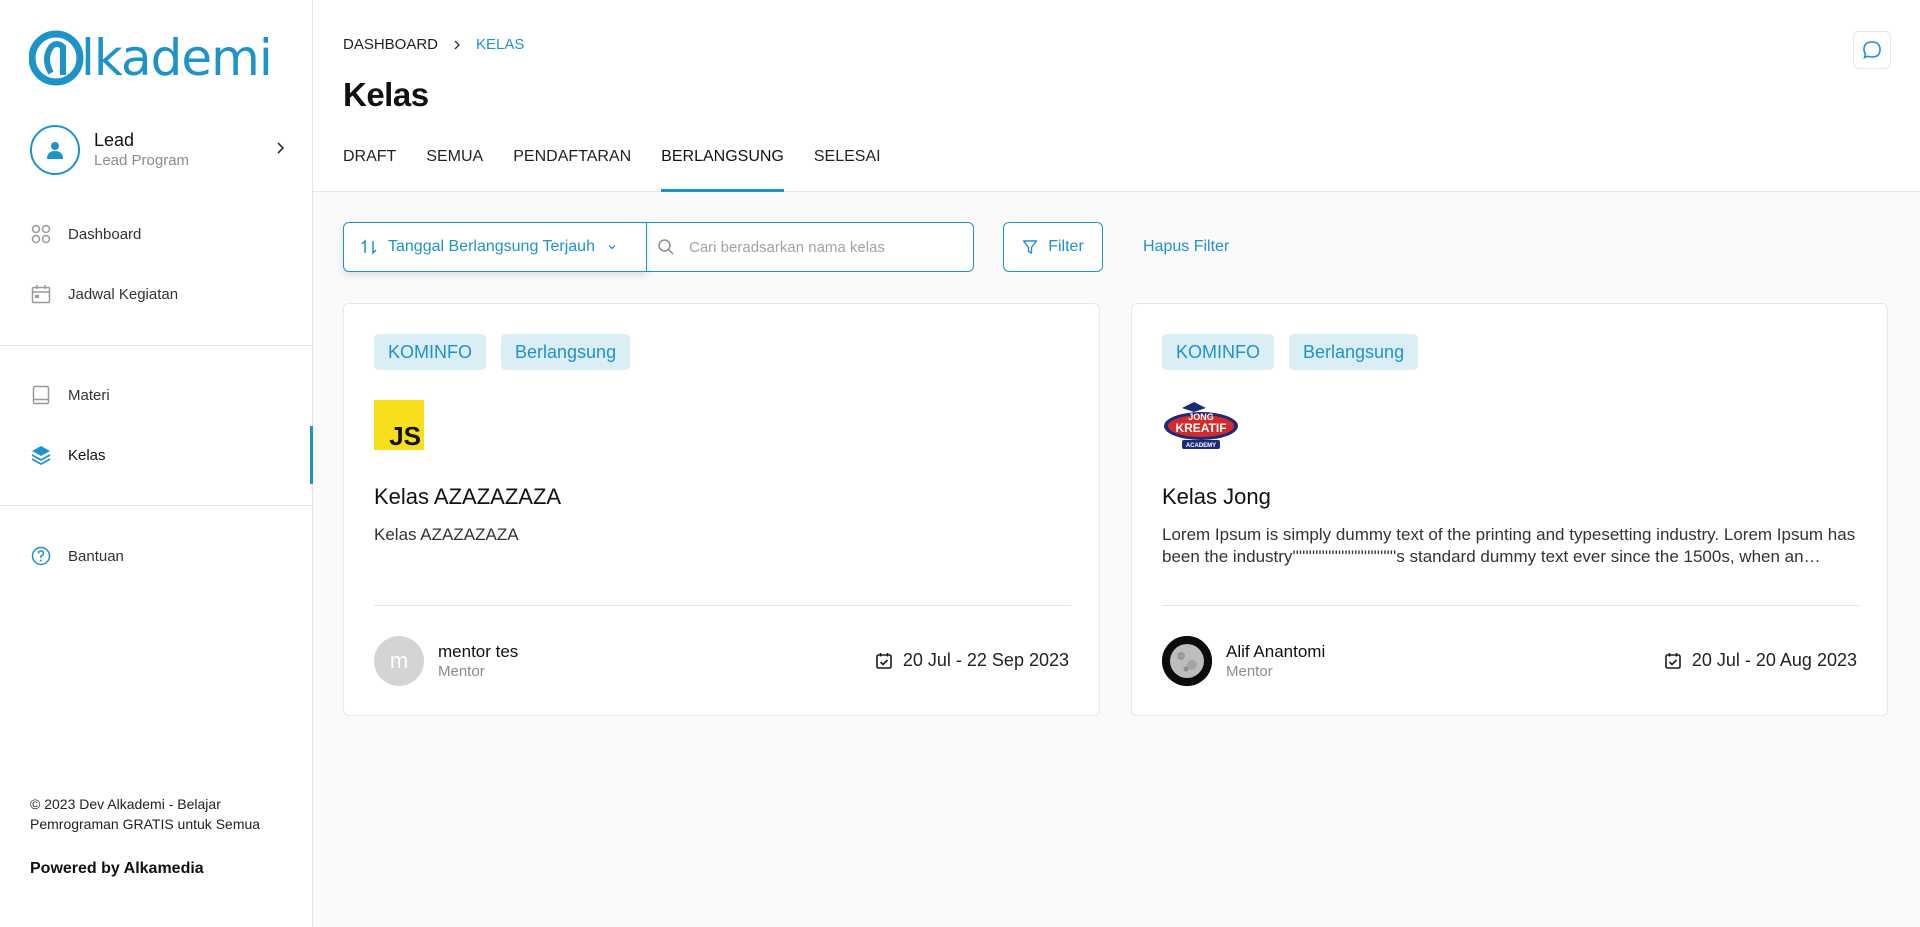 The width and height of the screenshot is (1920, 927). What do you see at coordinates (105, 234) in the screenshot?
I see `sidebar-item-label: Dashboard` at bounding box center [105, 234].